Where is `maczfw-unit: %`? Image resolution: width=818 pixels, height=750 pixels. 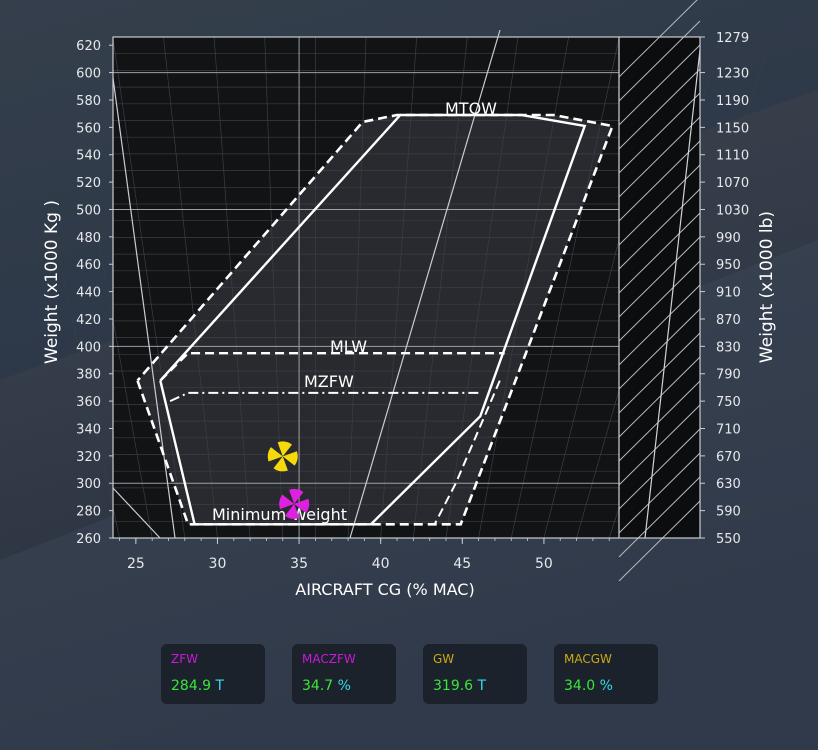 maczfw-unit: % is located at coordinates (344, 686).